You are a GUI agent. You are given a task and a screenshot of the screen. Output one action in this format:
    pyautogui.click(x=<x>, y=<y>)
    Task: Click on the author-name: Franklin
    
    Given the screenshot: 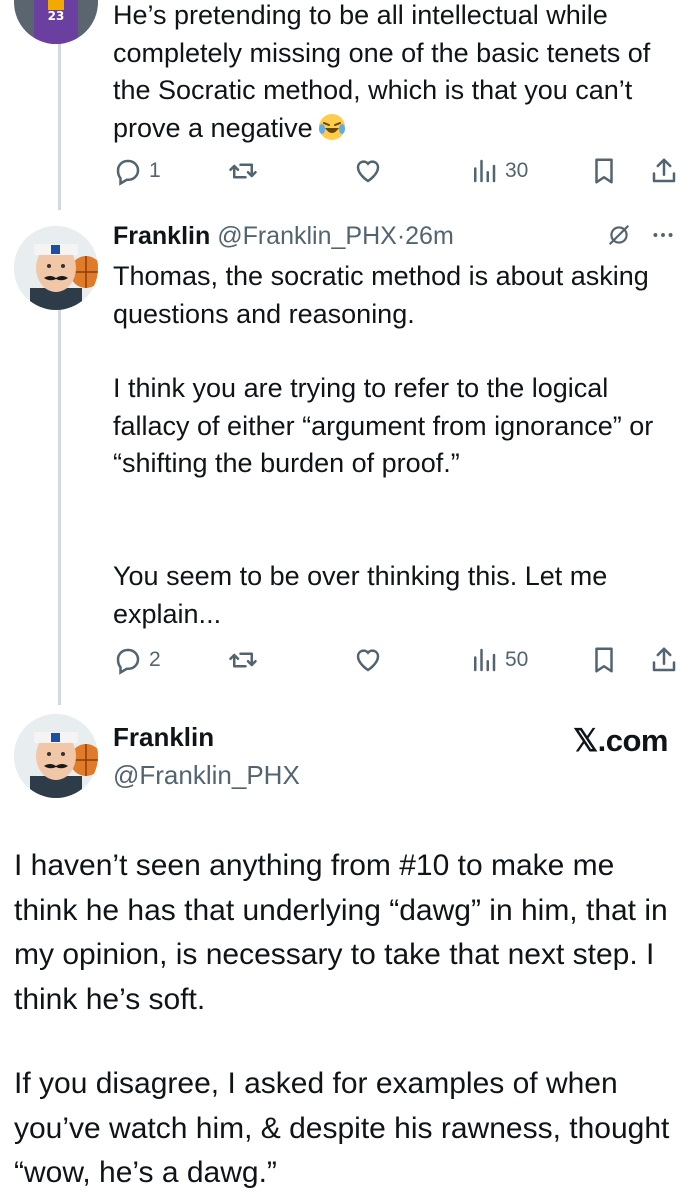 What is the action you would take?
    pyautogui.click(x=161, y=236)
    